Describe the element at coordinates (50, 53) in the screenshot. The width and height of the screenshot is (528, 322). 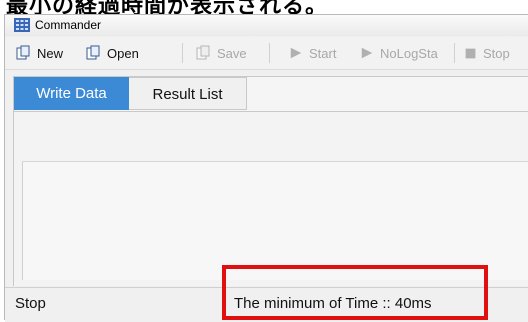
I see `new-label: New` at that location.